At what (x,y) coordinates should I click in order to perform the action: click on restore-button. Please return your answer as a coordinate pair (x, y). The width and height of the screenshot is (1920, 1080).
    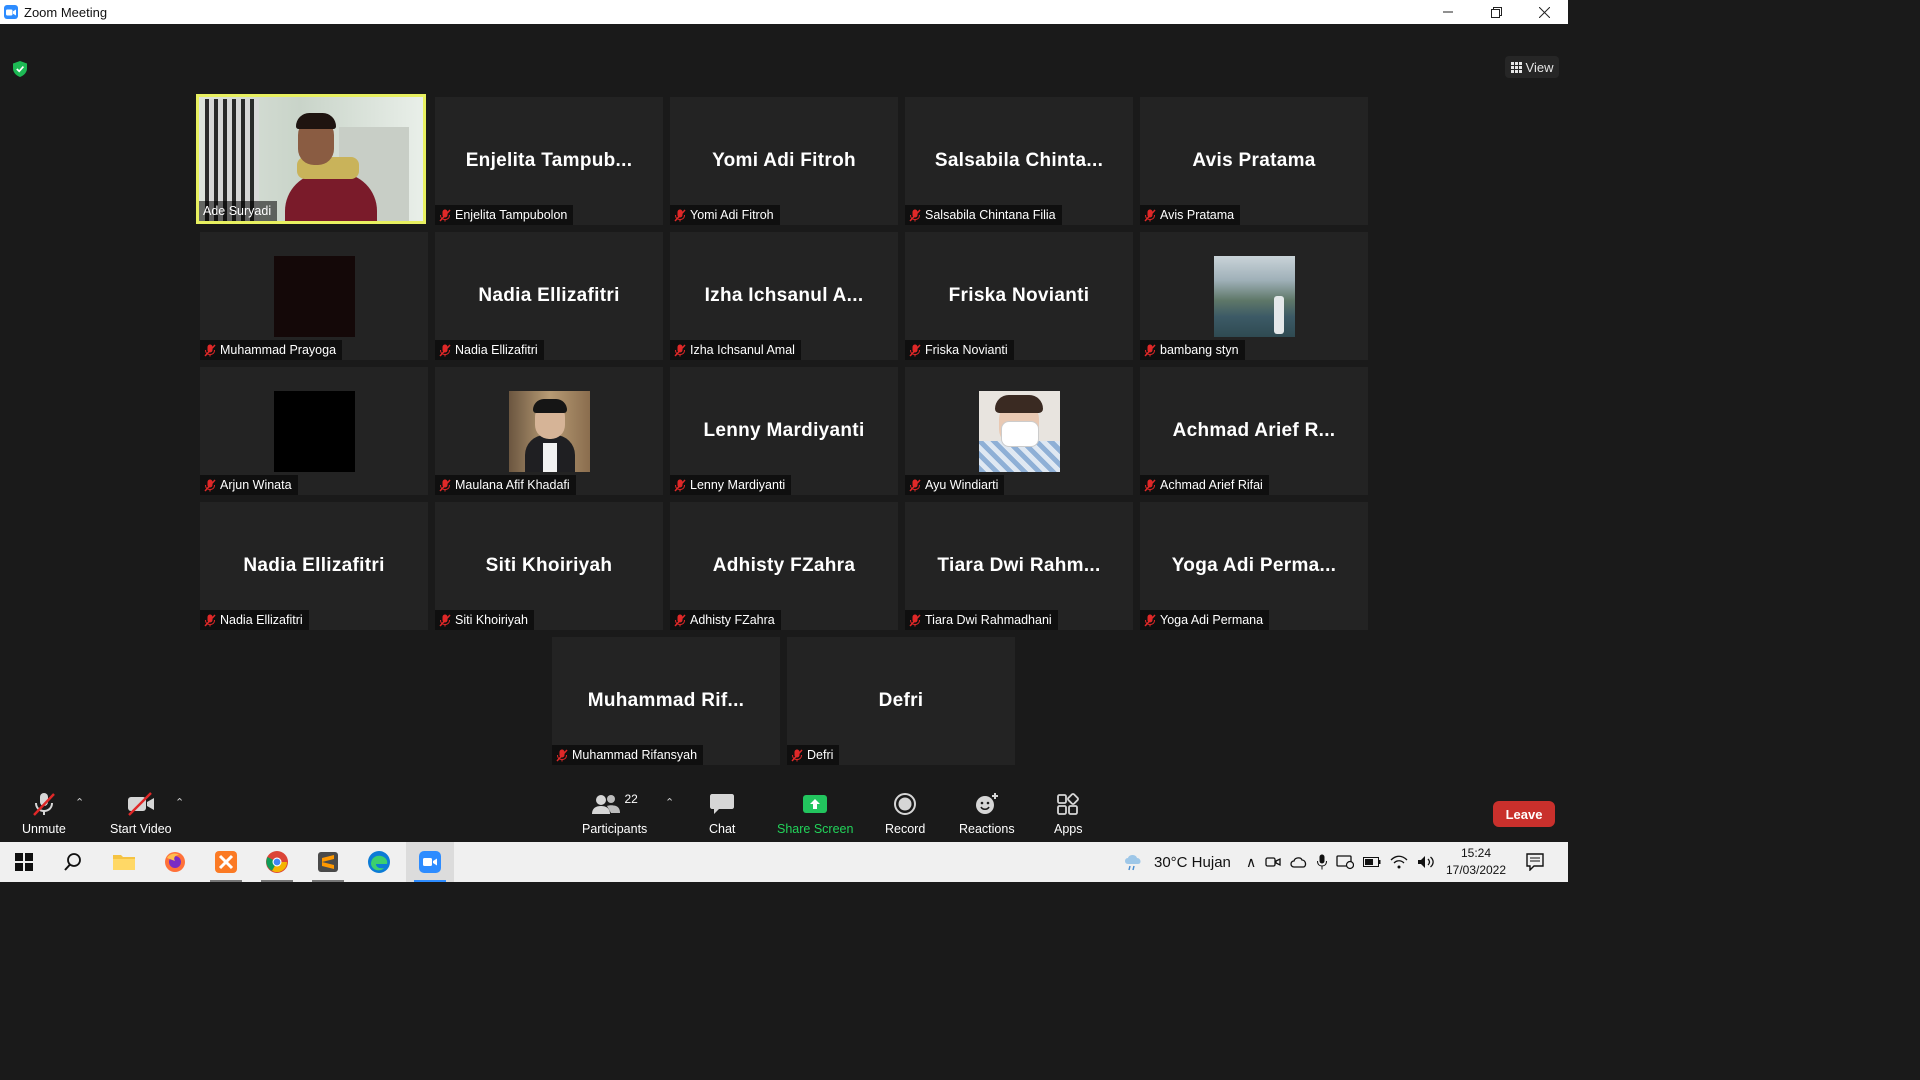
    Looking at the image, I should click on (1496, 12).